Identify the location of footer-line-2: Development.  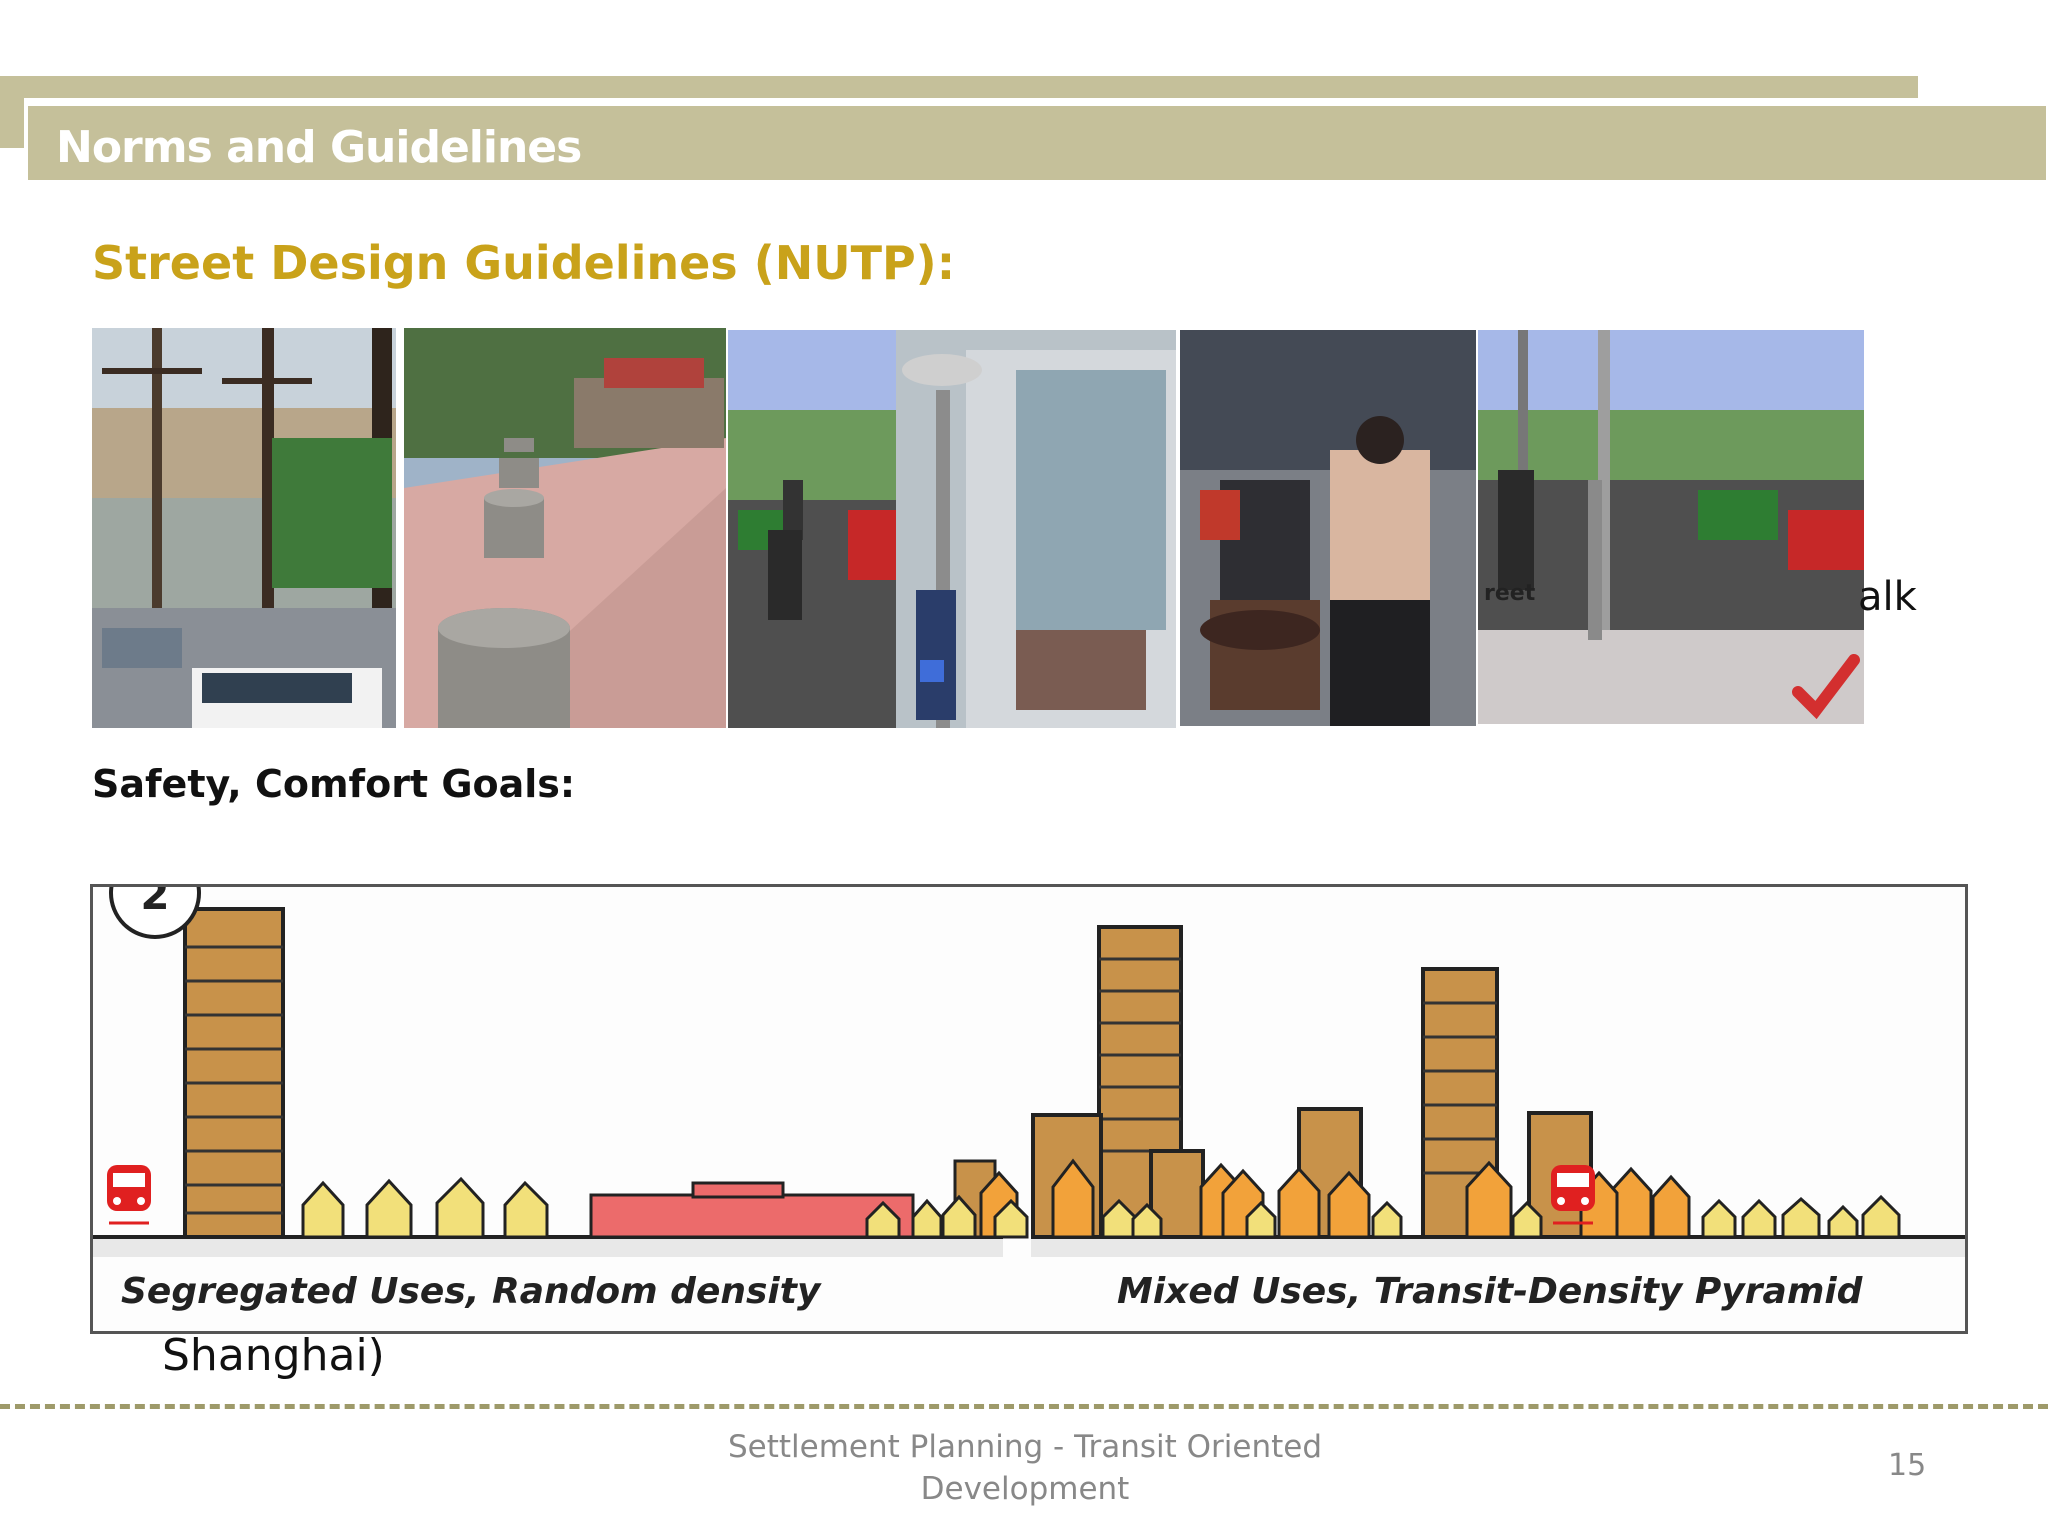
(1025, 1489).